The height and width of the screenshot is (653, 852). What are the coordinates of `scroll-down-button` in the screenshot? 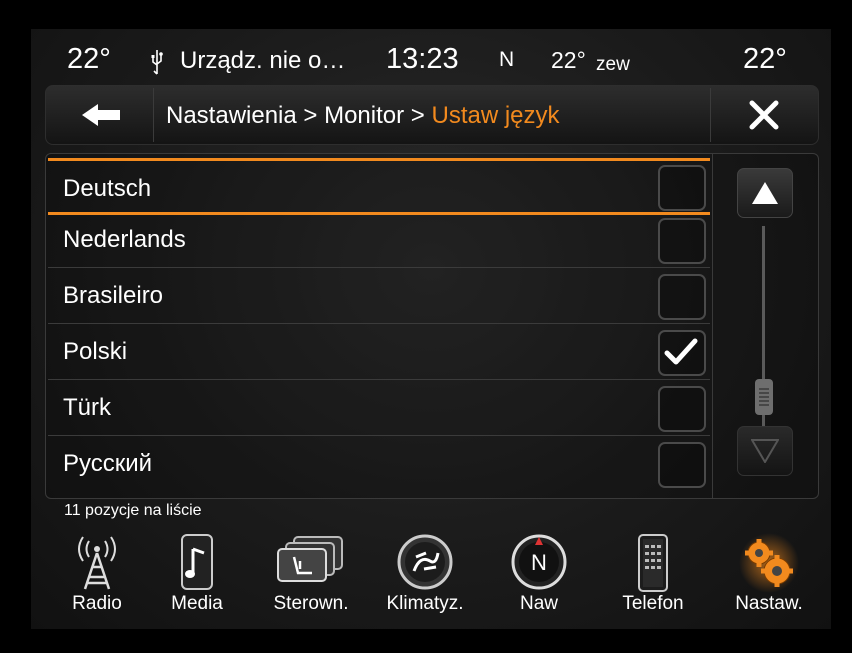 It's located at (765, 451).